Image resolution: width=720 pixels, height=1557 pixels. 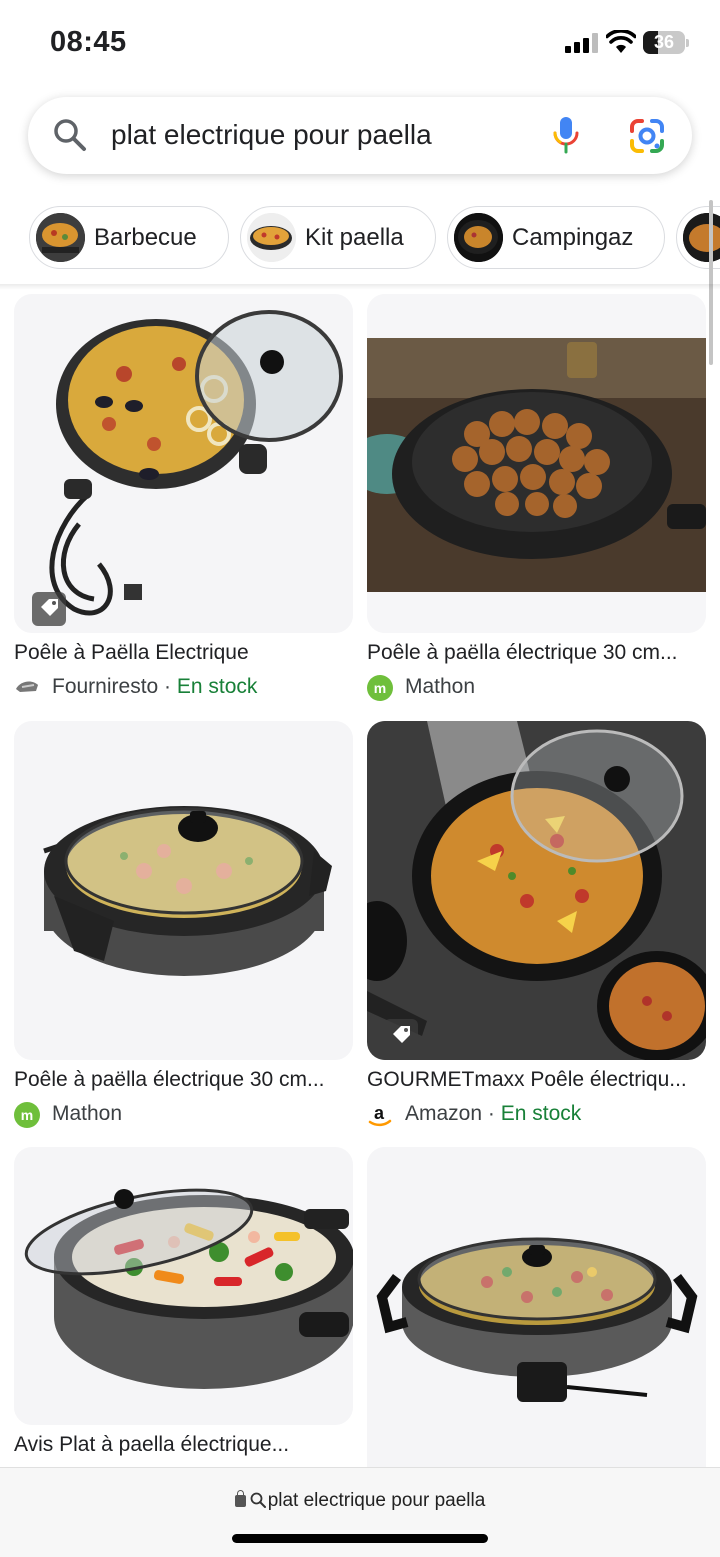 I want to click on chip-campingaz: Campingaz, so click(x=556, y=237).